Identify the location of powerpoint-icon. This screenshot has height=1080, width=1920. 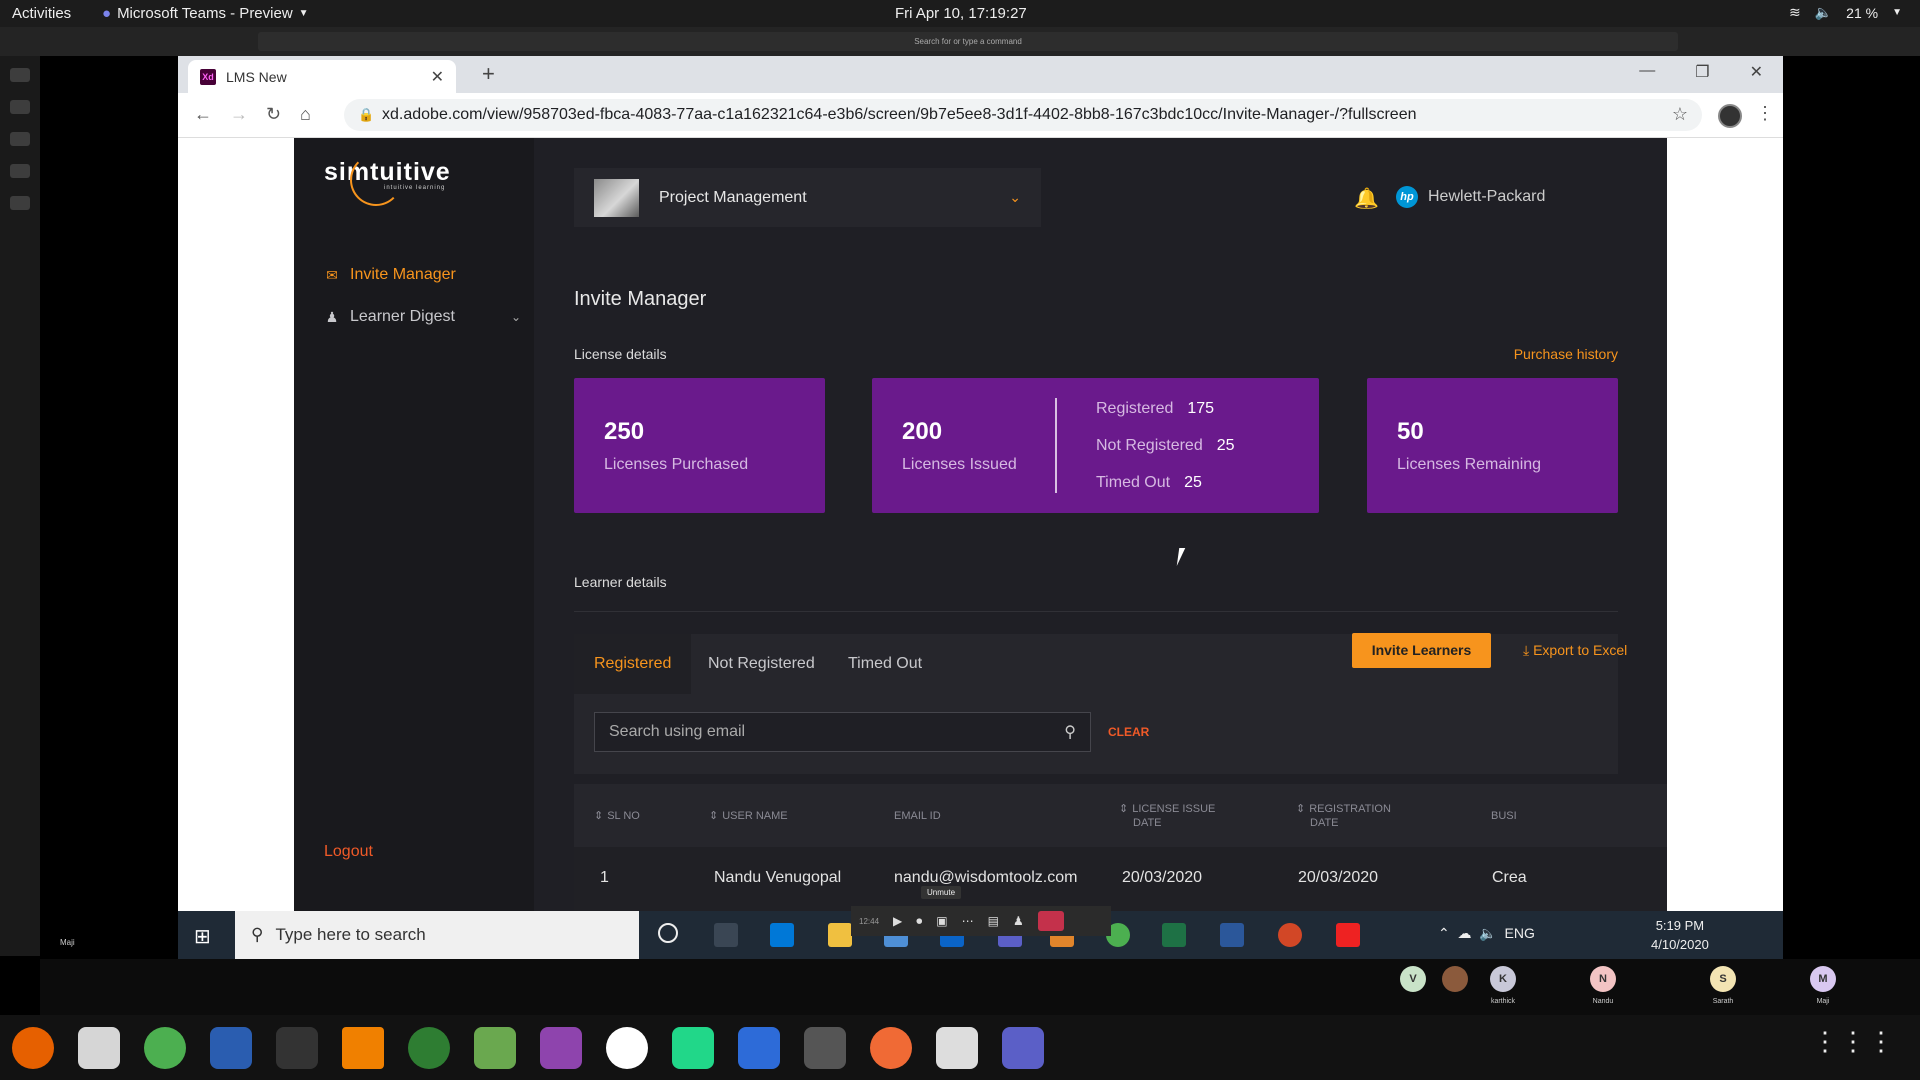
(1290, 935).